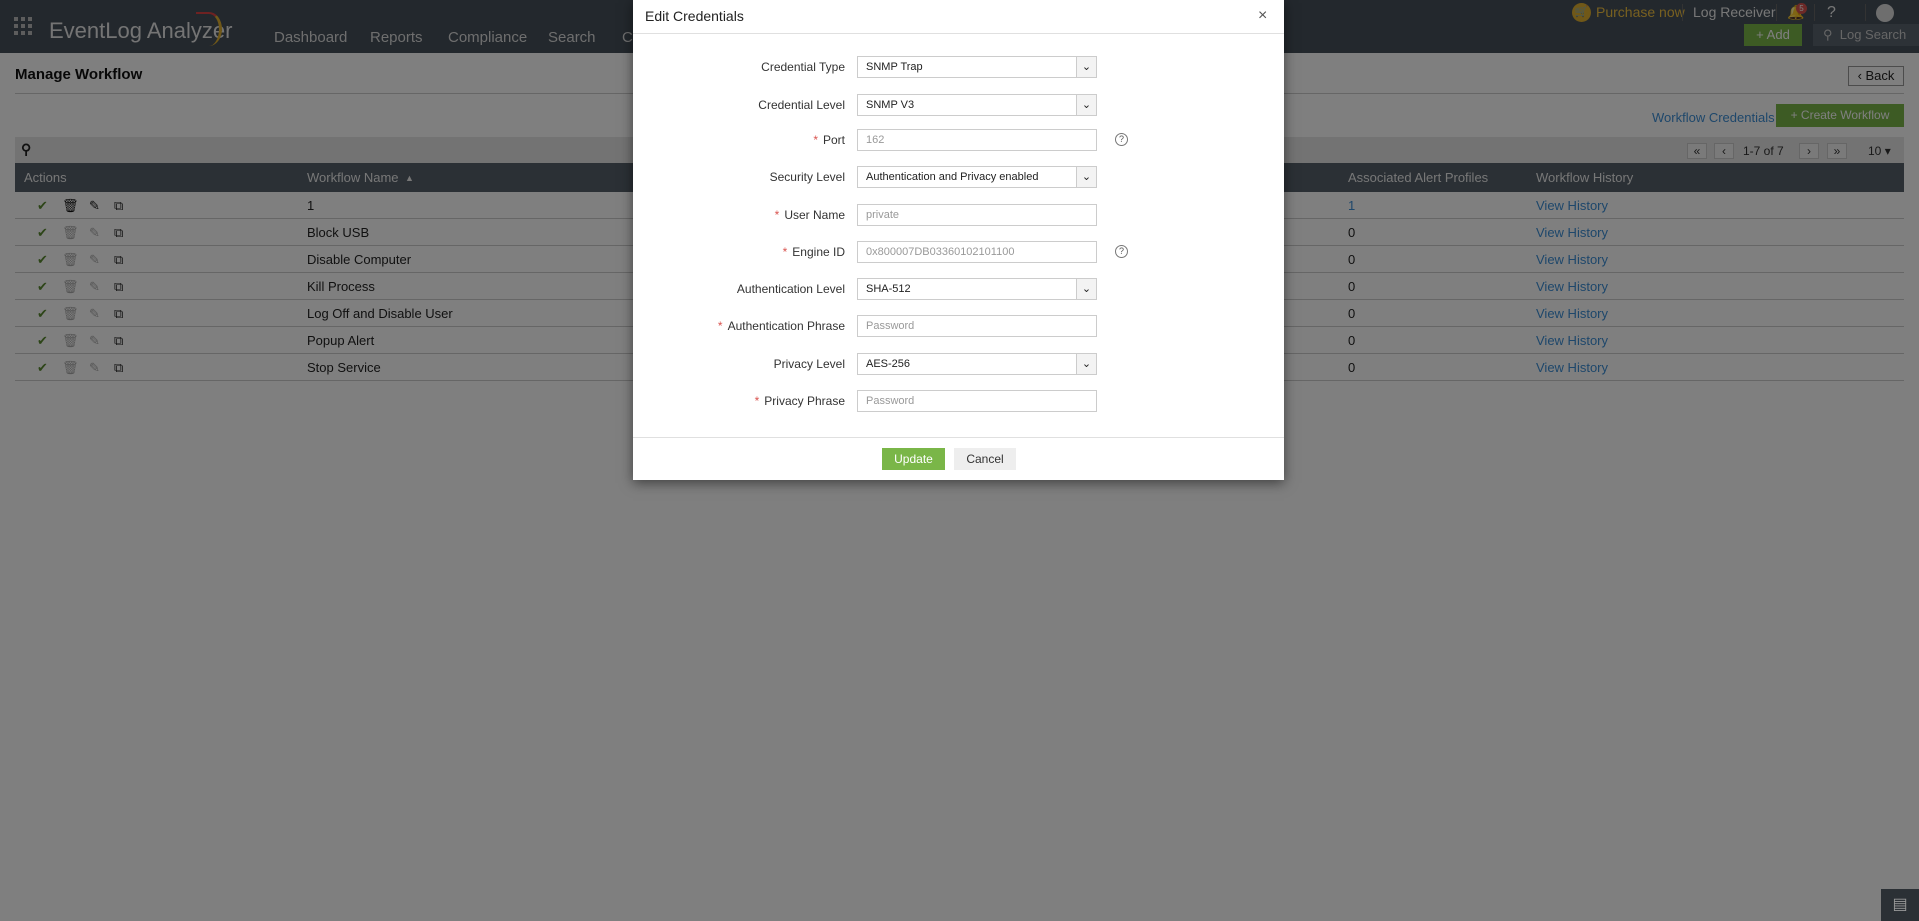 The width and height of the screenshot is (1919, 921). I want to click on placeholder: 0x800007DB03360102101100, so click(940, 252).